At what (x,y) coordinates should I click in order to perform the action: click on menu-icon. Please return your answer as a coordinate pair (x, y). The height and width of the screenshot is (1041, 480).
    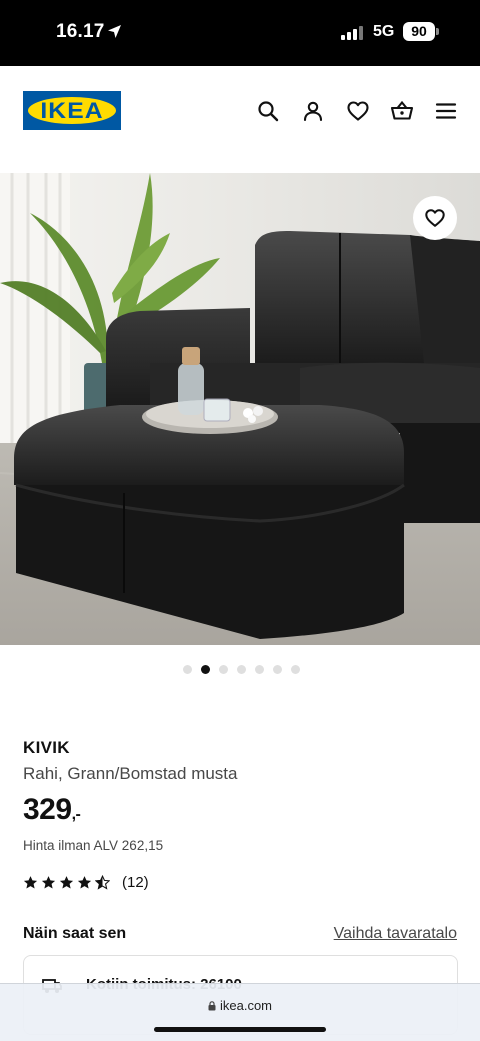
    Looking at the image, I should click on (446, 111).